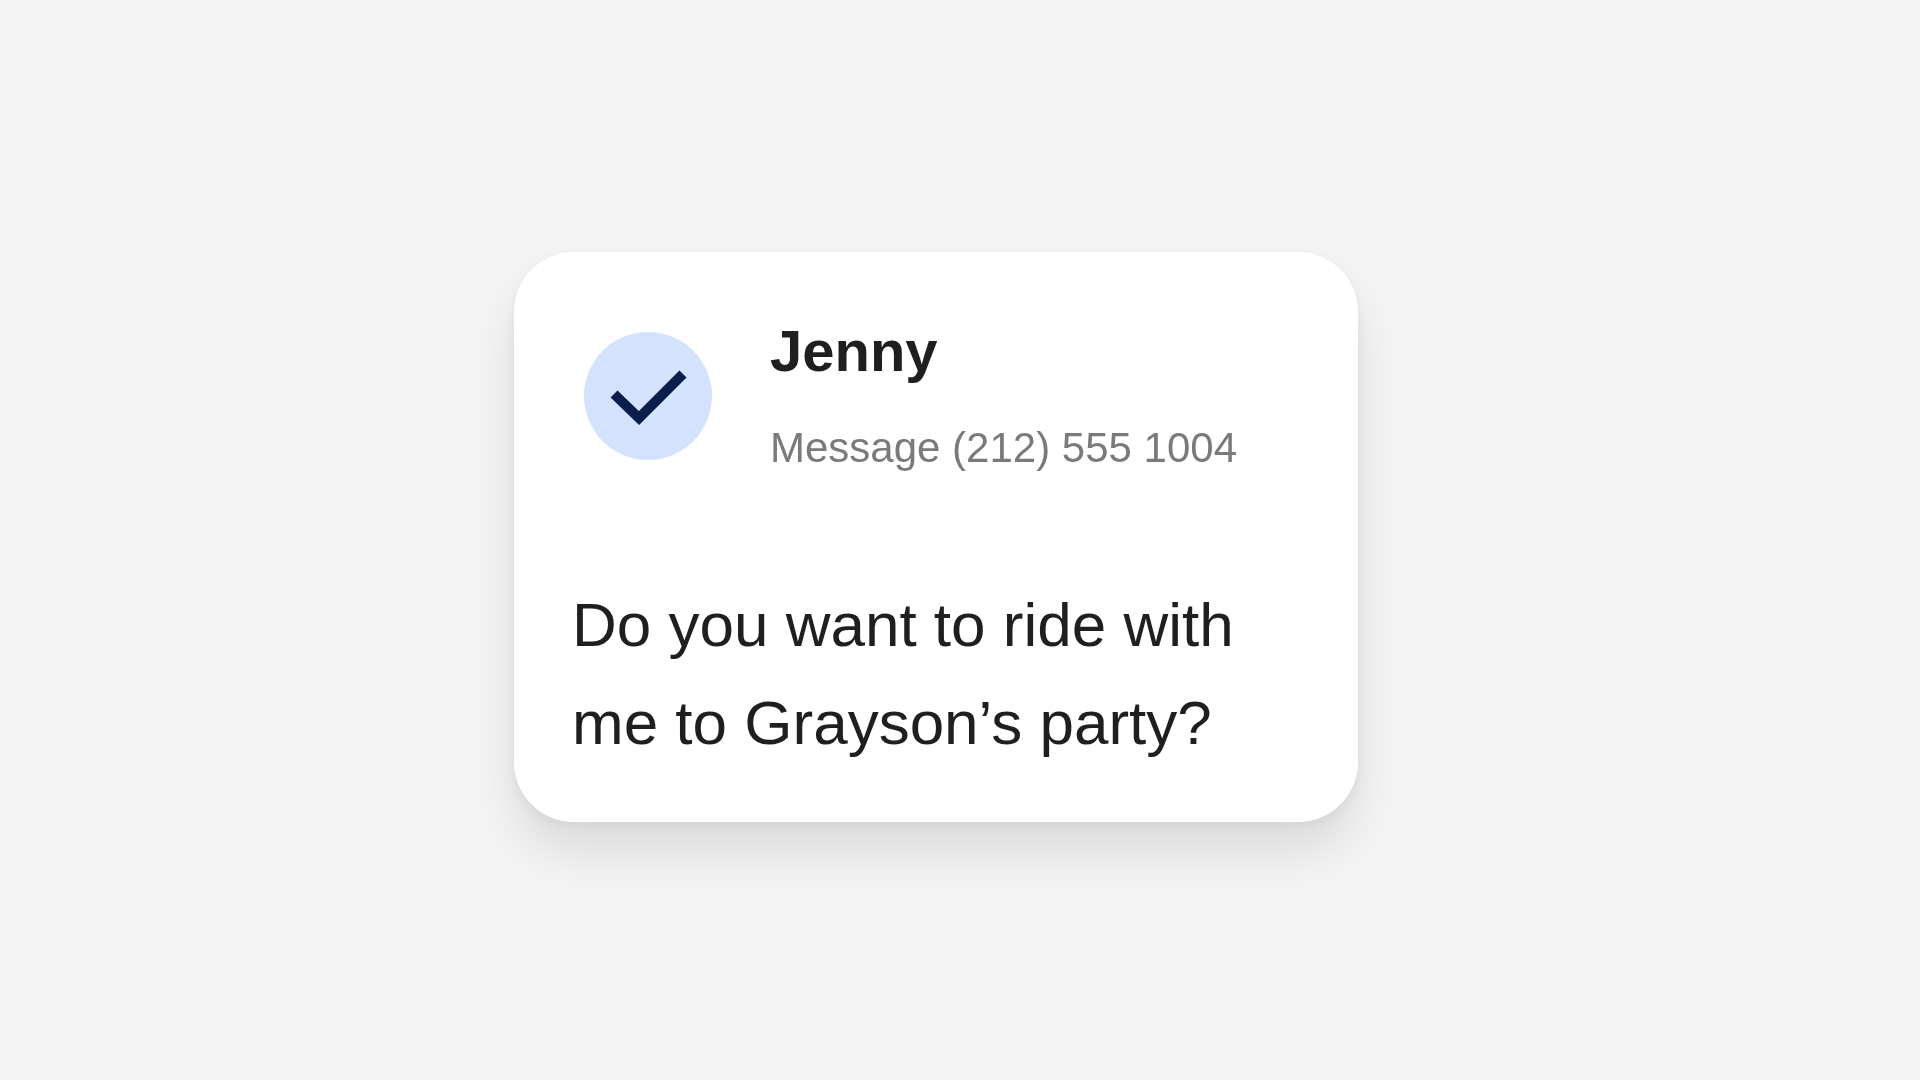 The width and height of the screenshot is (1920, 1080). I want to click on contact-subtitle: Message (212) 555 1004, so click(1003, 448).